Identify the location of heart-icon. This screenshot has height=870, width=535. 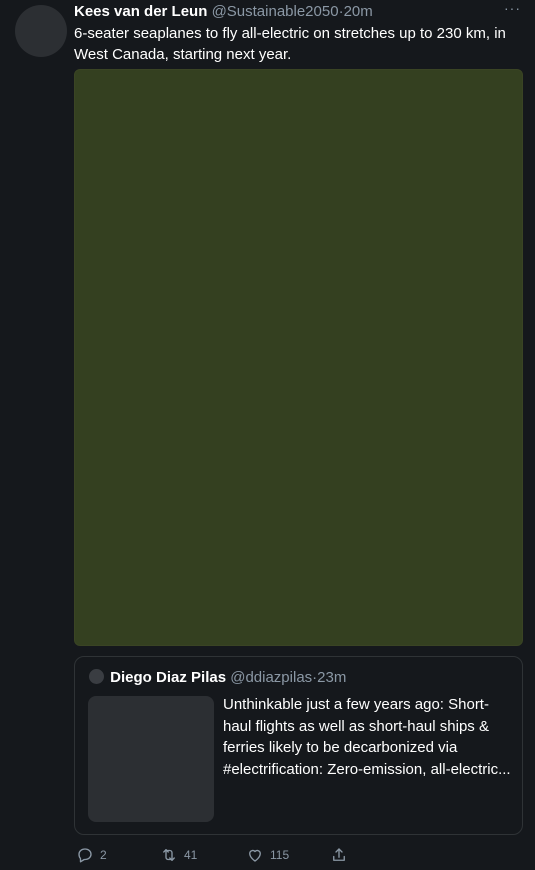
(255, 855).